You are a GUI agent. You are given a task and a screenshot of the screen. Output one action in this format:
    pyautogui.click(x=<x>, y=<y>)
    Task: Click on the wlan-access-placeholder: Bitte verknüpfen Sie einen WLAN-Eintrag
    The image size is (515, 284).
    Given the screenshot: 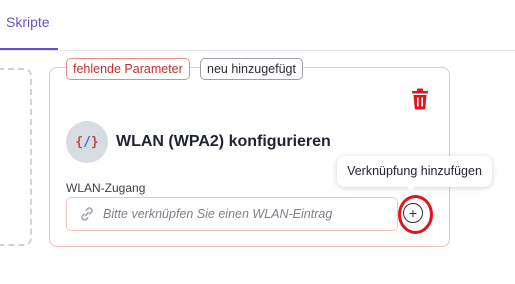 What is the action you would take?
    pyautogui.click(x=218, y=214)
    